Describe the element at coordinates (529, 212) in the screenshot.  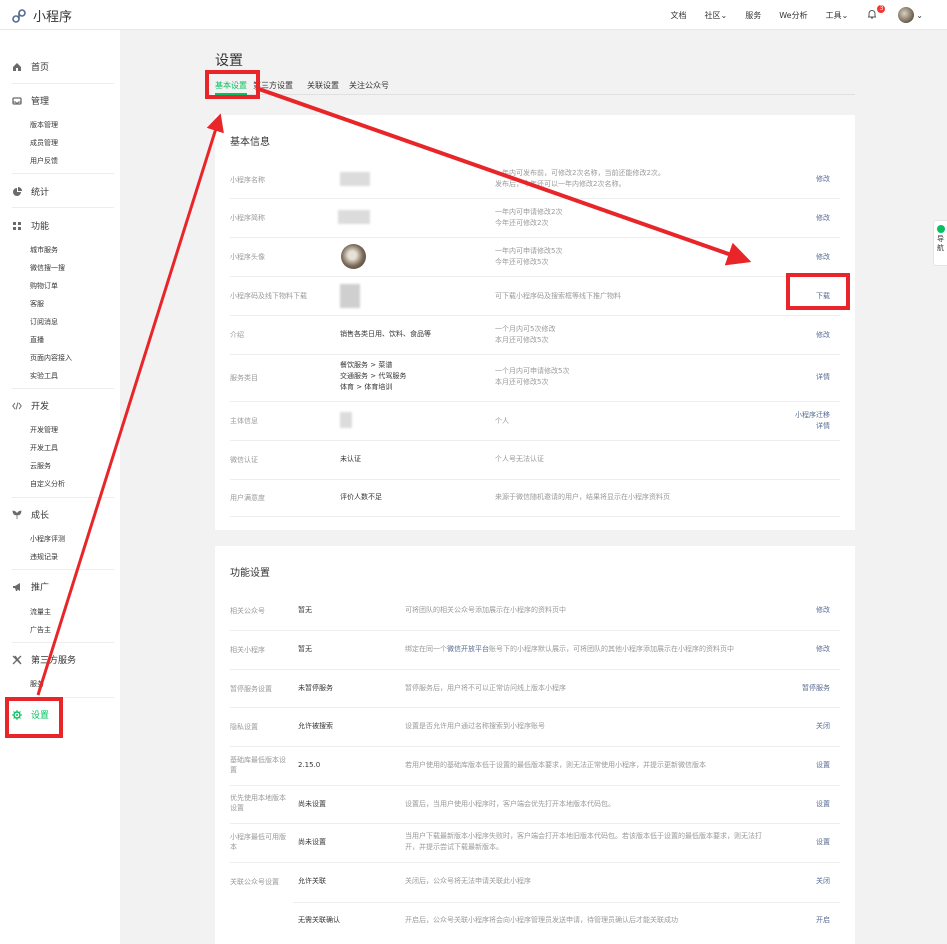
I see `row-hint: 一年内可申请修改2次` at that location.